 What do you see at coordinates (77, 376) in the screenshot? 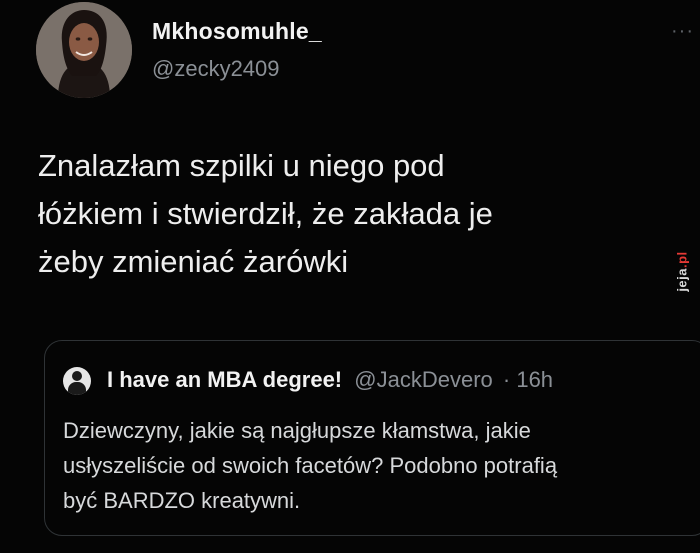
I see `avatar-head` at bounding box center [77, 376].